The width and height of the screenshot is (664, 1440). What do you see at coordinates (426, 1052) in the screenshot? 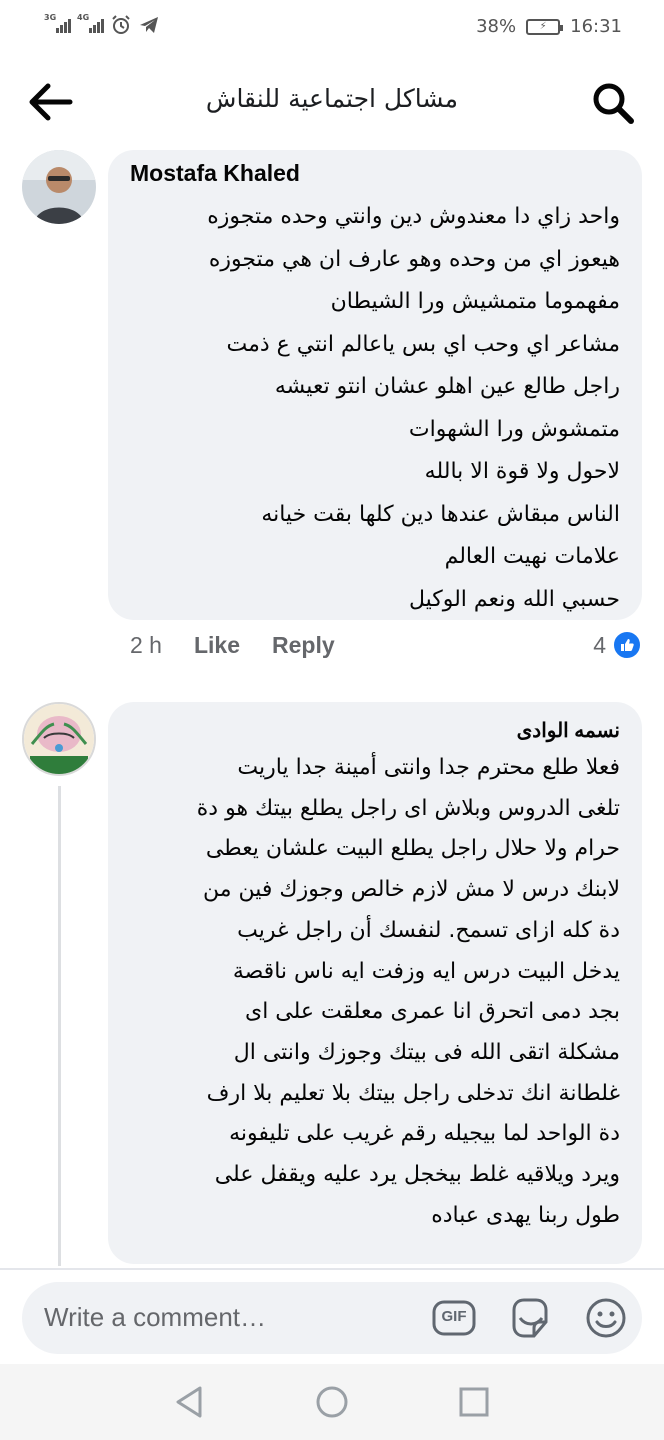
I see `comment-line: مشكلة اتقى الله فى بيتك وجوزك وانتى ال` at bounding box center [426, 1052].